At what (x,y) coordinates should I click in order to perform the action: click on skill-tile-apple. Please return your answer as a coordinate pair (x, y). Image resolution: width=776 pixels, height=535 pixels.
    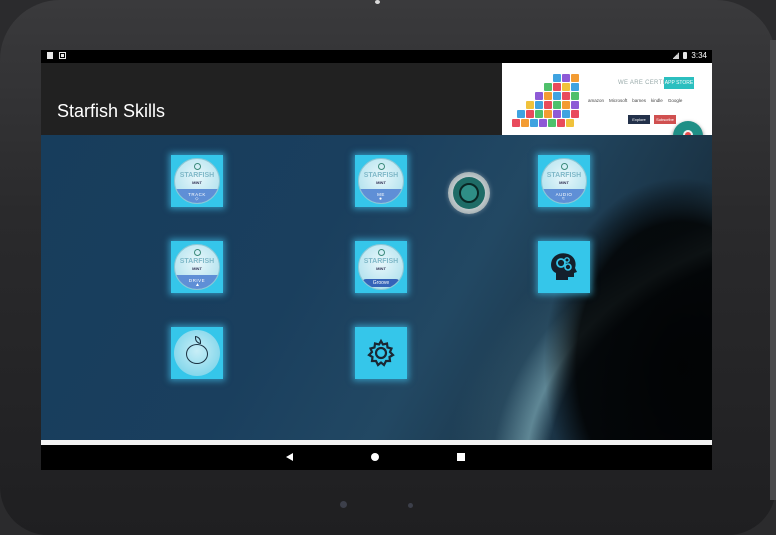
    Looking at the image, I should click on (197, 353).